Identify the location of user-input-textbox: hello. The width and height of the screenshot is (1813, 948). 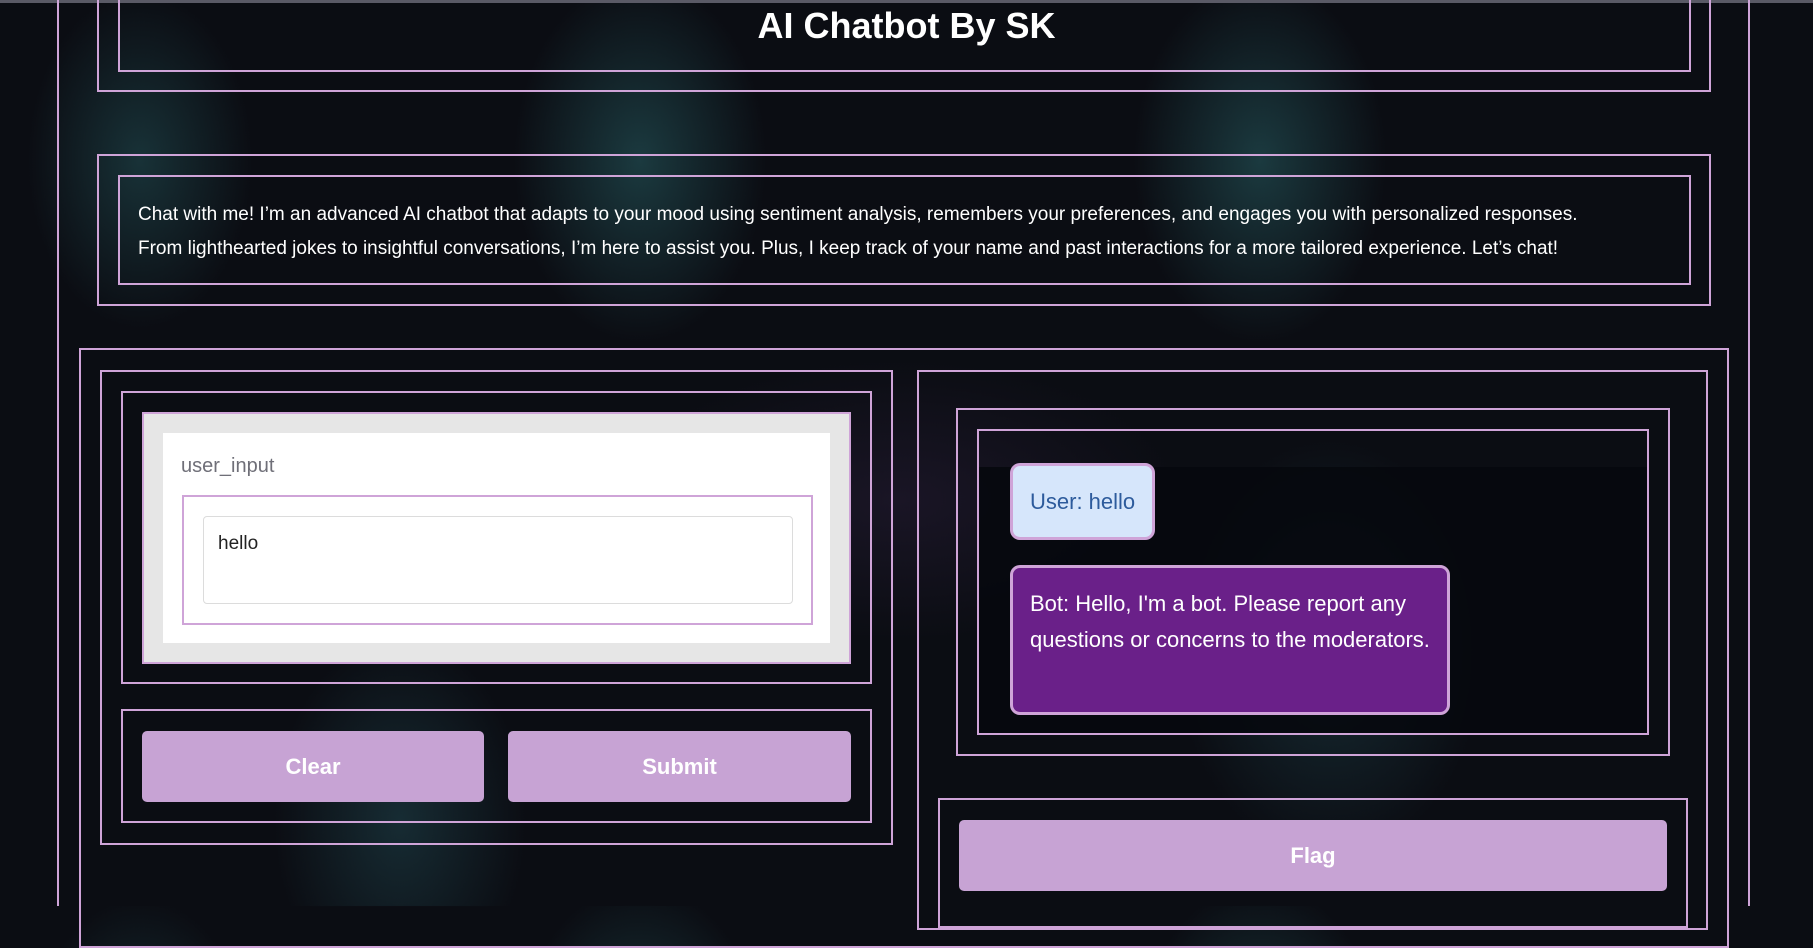
(498, 560).